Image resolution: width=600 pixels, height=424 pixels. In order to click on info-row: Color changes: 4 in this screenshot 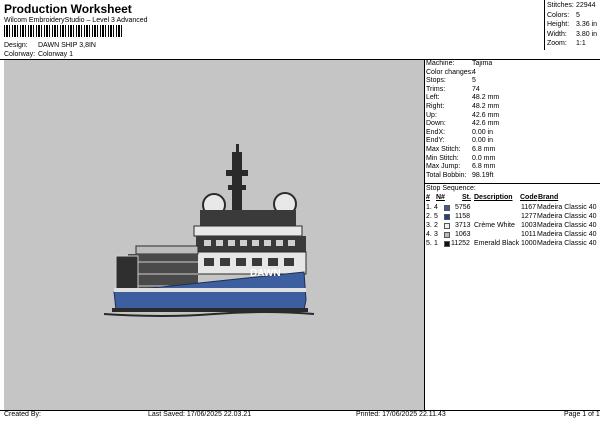, I will do `click(451, 72)`.